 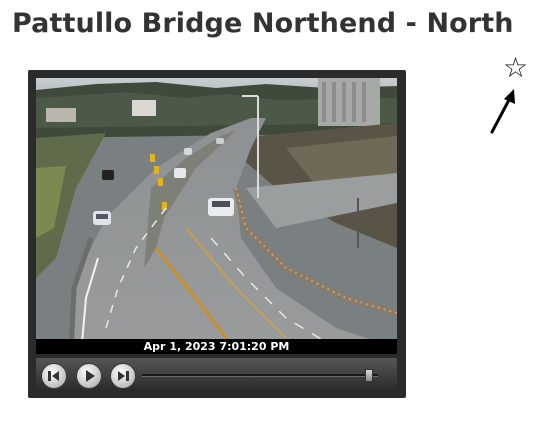 I want to click on seek-bar, so click(x=260, y=375).